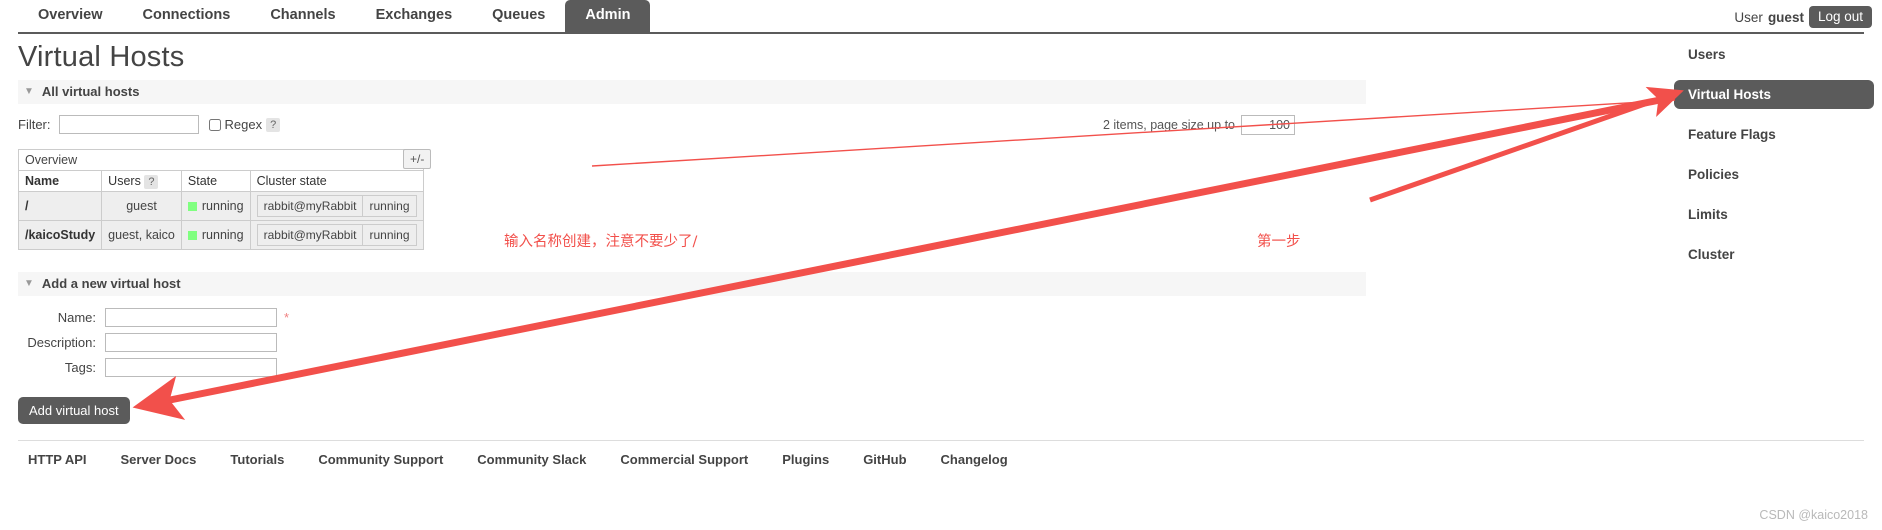  I want to click on user-name-label: guest, so click(1785, 17).